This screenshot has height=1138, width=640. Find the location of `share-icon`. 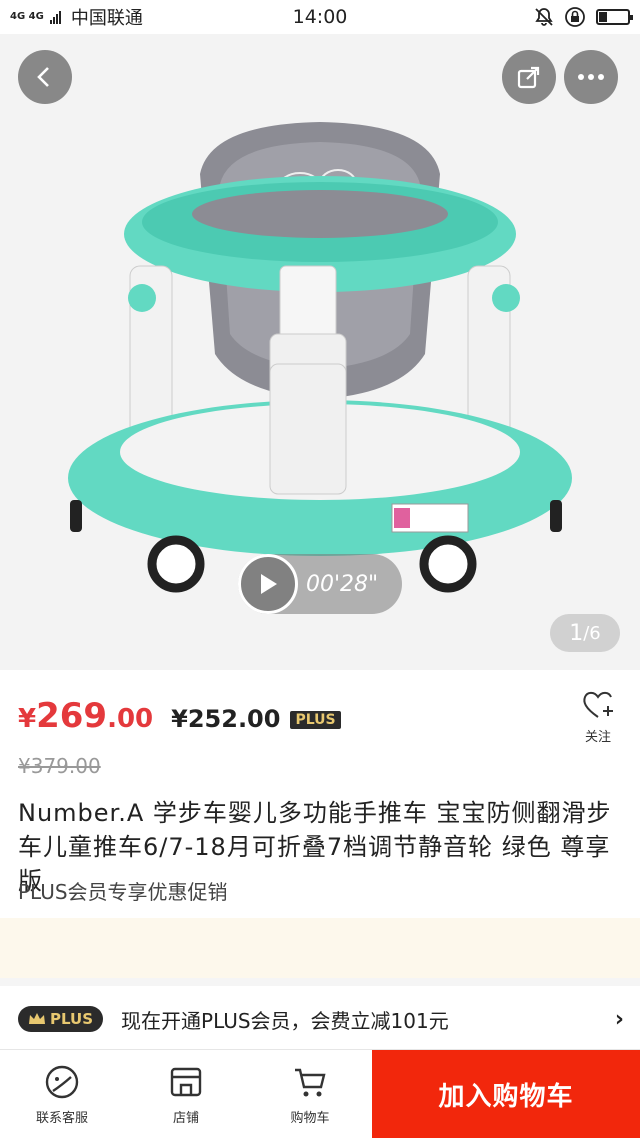

share-icon is located at coordinates (528, 77).